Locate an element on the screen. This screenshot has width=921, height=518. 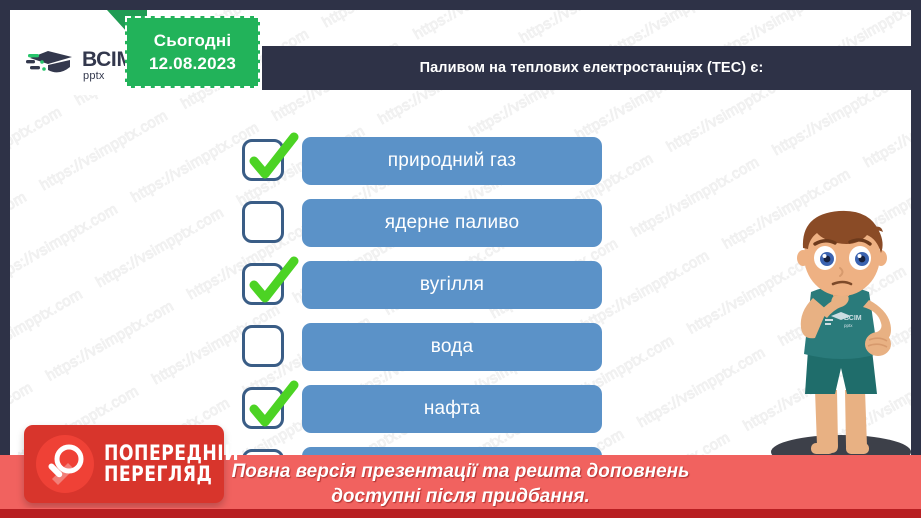
banner-bottom-strip is located at coordinates (460, 513).